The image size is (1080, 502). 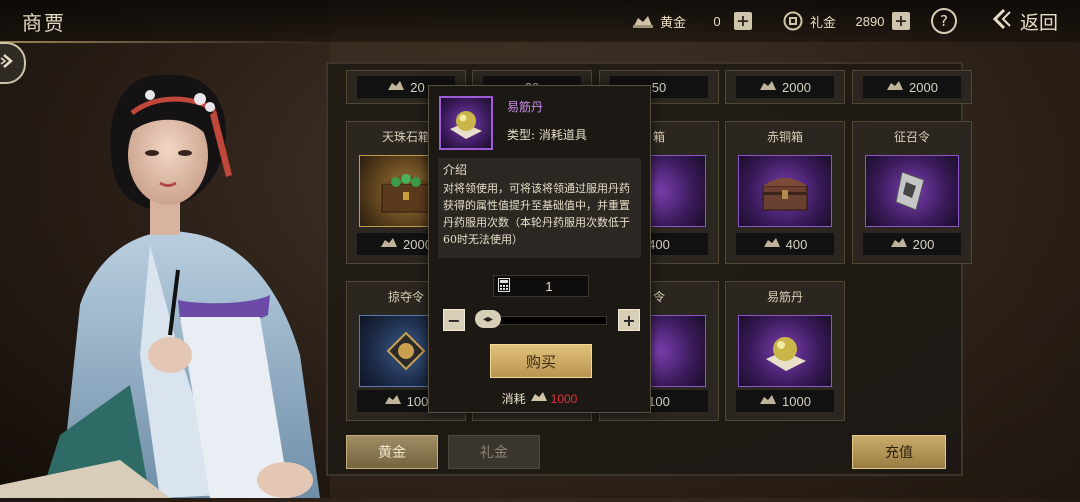 I want to click on item-price: 1000, so click(x=796, y=401).